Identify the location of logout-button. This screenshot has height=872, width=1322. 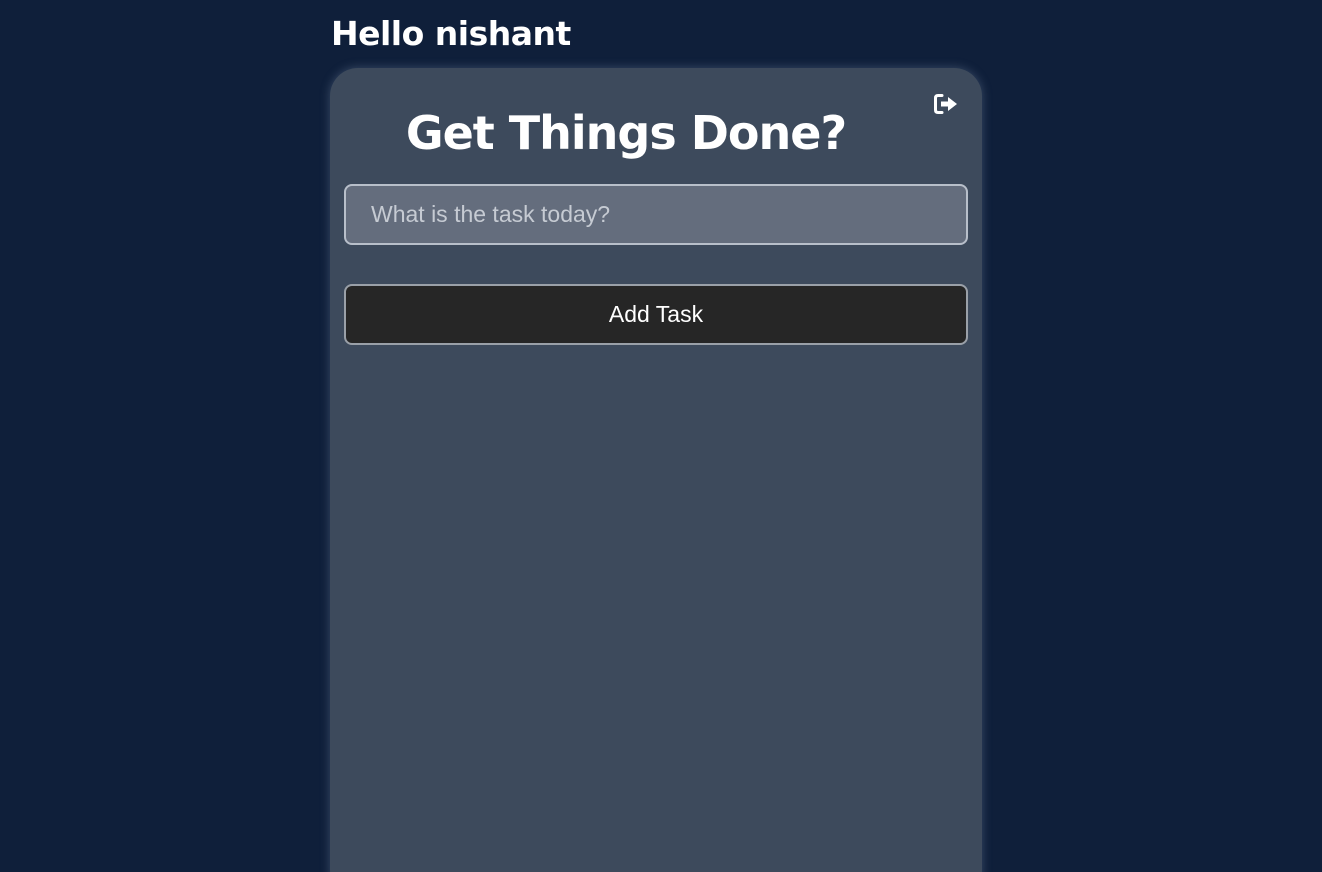
(946, 104).